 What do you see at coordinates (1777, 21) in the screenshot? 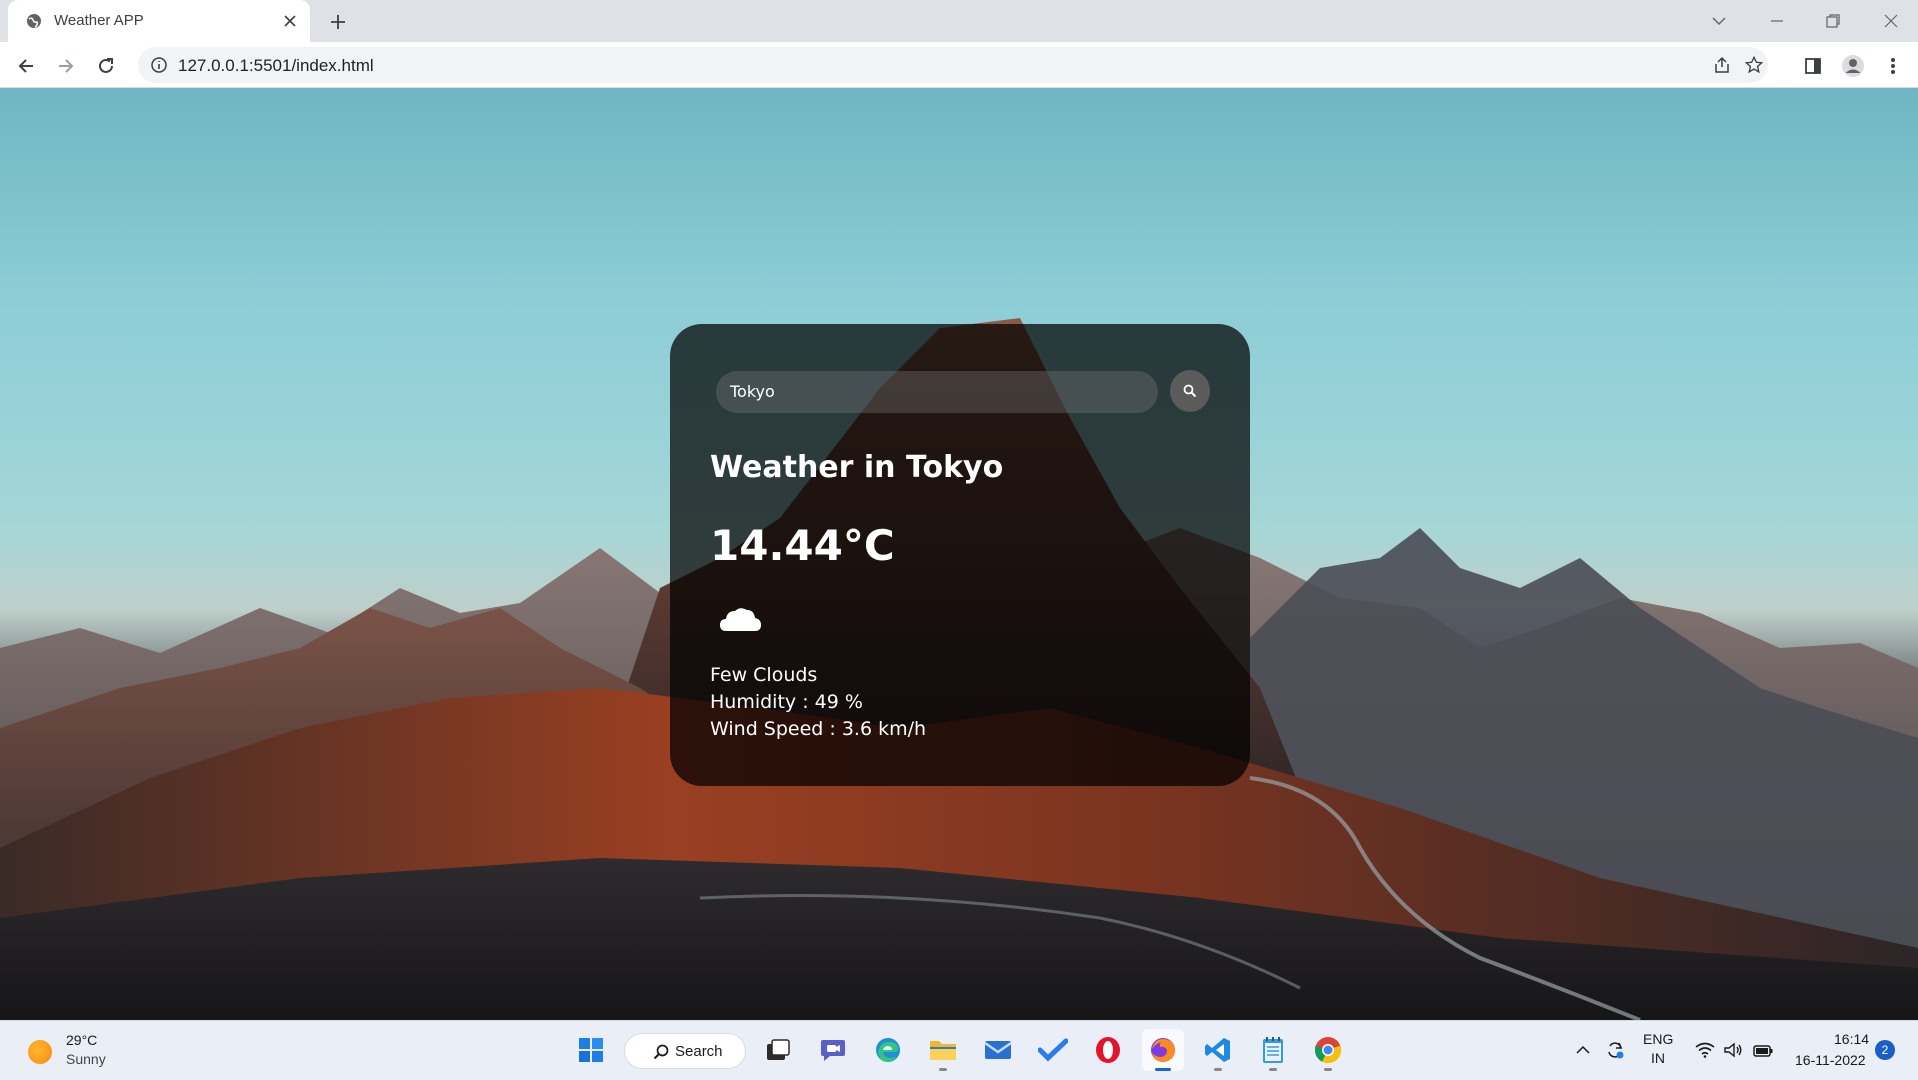
I see `minimize-icon` at bounding box center [1777, 21].